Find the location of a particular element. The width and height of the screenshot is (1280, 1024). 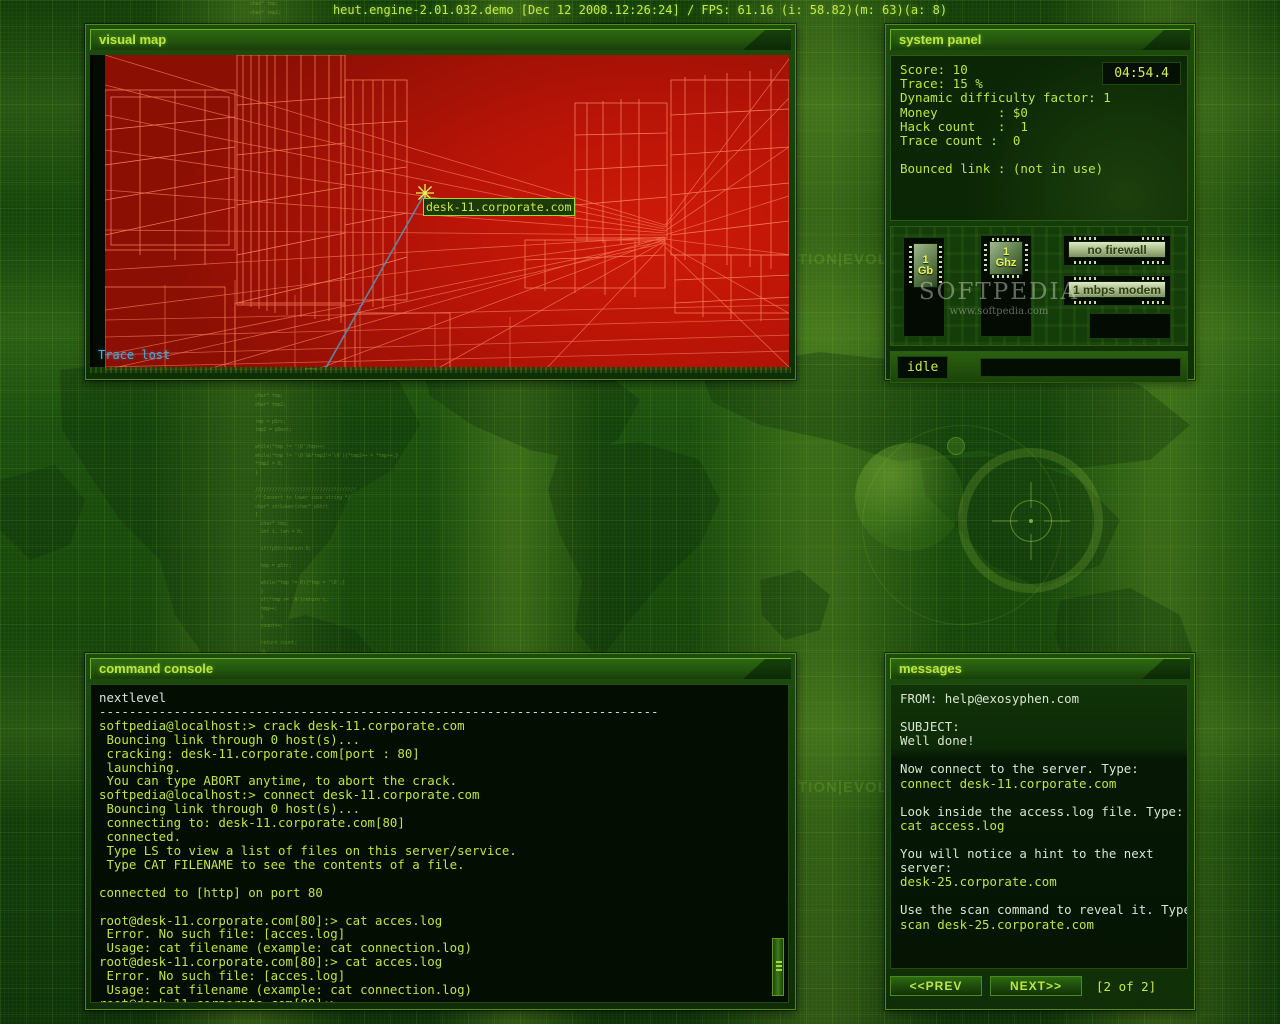

command-console-titlebar: command console is located at coordinates (440, 668).